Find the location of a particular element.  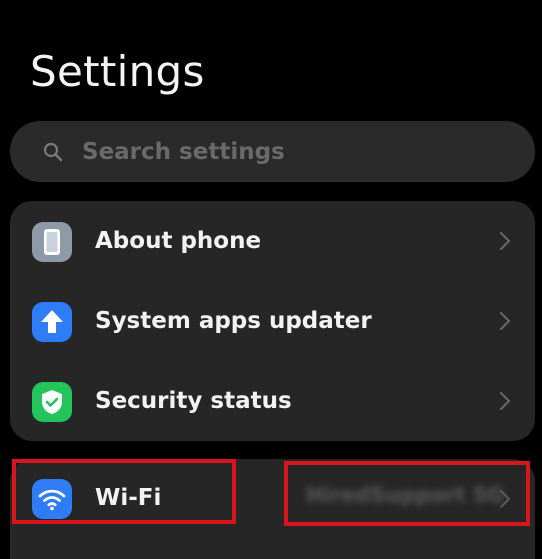

highlight-box-wifi-label is located at coordinates (124, 491).